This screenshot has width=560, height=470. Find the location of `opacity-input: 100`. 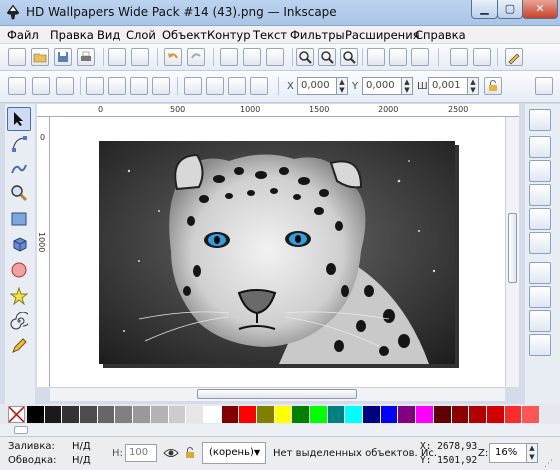

opacity-input: 100 is located at coordinates (141, 453).